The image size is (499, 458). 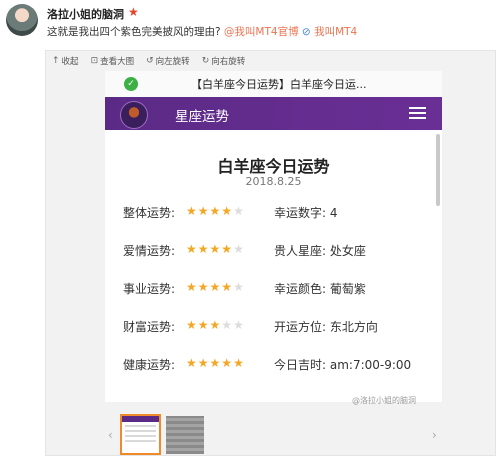 What do you see at coordinates (306, 213) in the screenshot?
I see `fortune-row-value: 幸运数字: 4` at bounding box center [306, 213].